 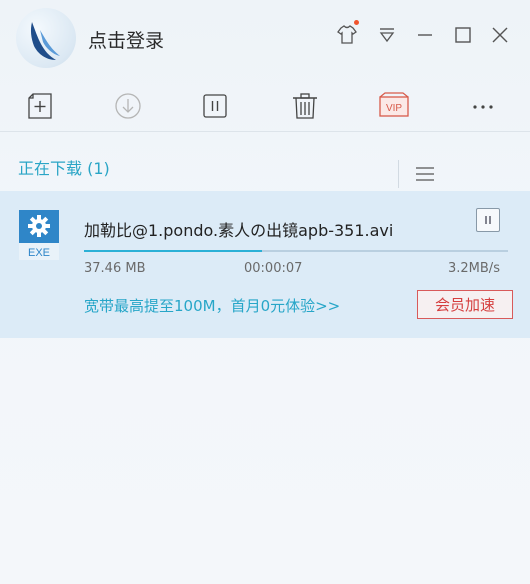 What do you see at coordinates (463, 35) in the screenshot?
I see `maximize-icon` at bounding box center [463, 35].